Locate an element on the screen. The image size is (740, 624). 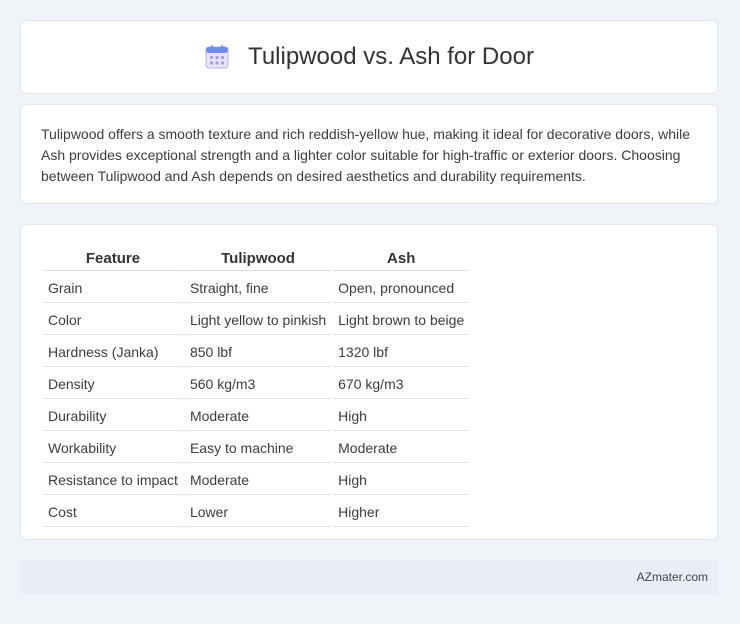
cell-tulipwood: 560 kg/m3 is located at coordinates (258, 384).